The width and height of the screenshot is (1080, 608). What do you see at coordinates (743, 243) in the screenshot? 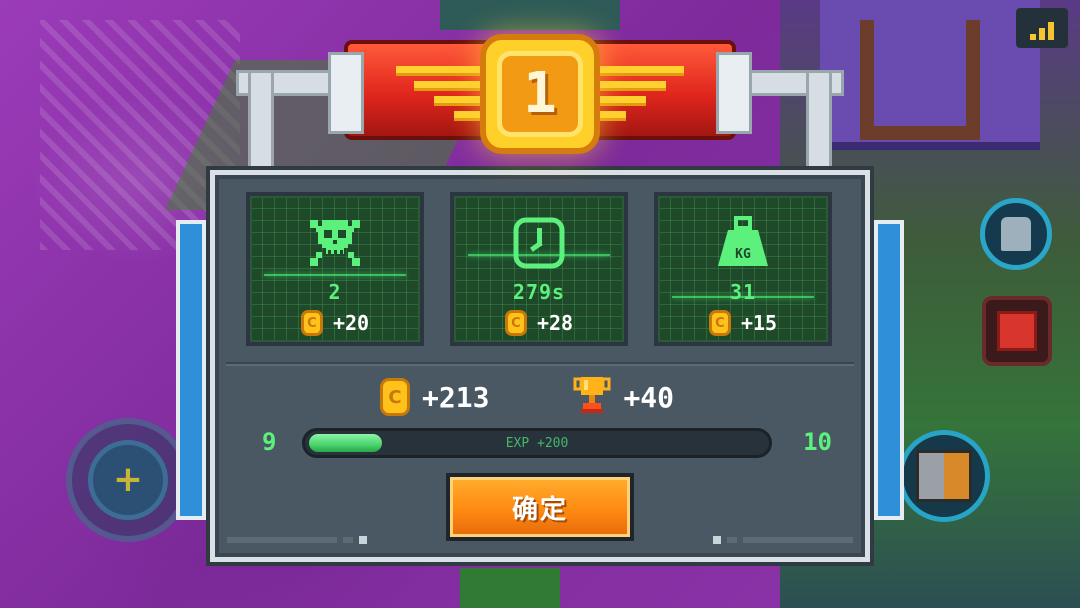
I see `weight-kg-icon: KG` at bounding box center [743, 243].